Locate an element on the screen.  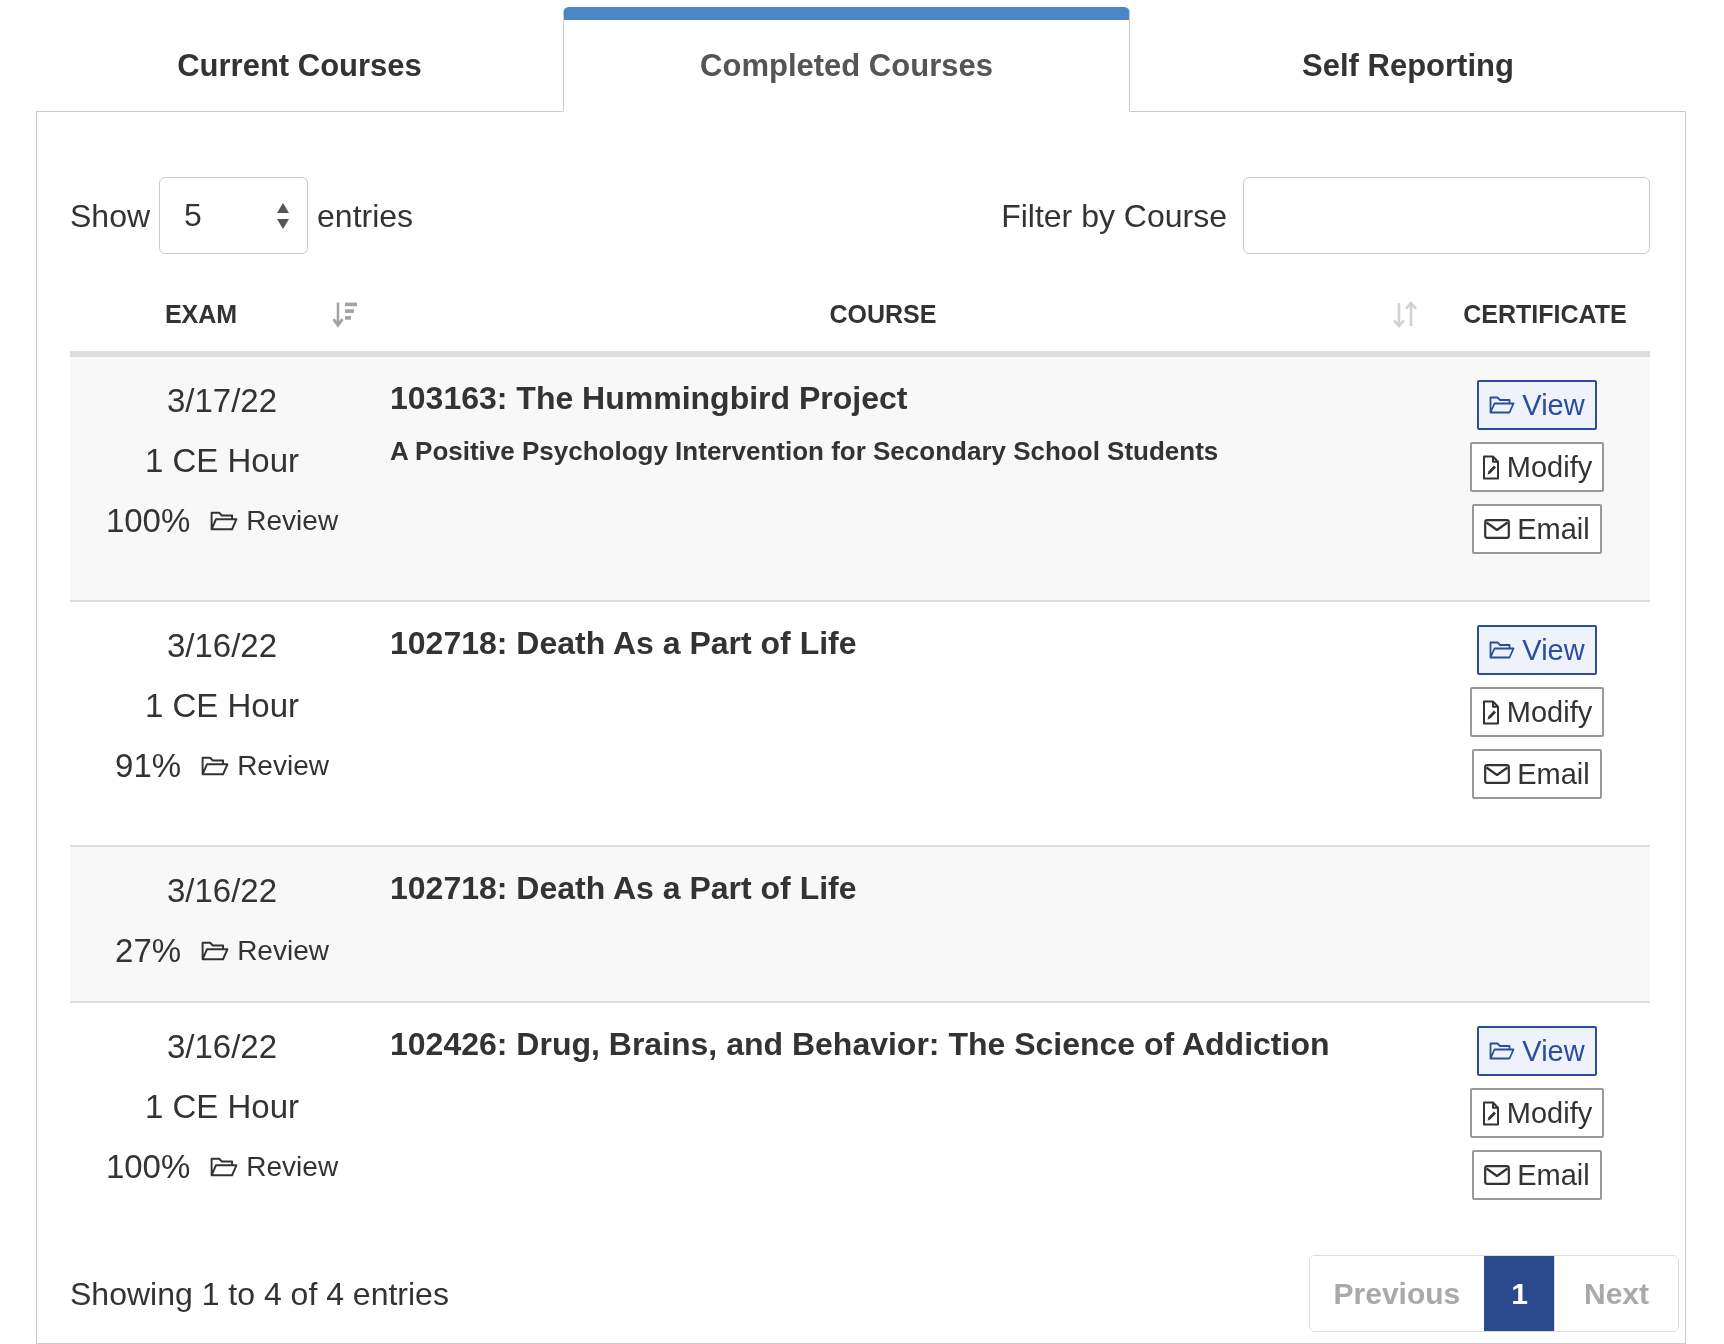
course-title: 103163: The Hummingbird Project is located at coordinates (649, 398).